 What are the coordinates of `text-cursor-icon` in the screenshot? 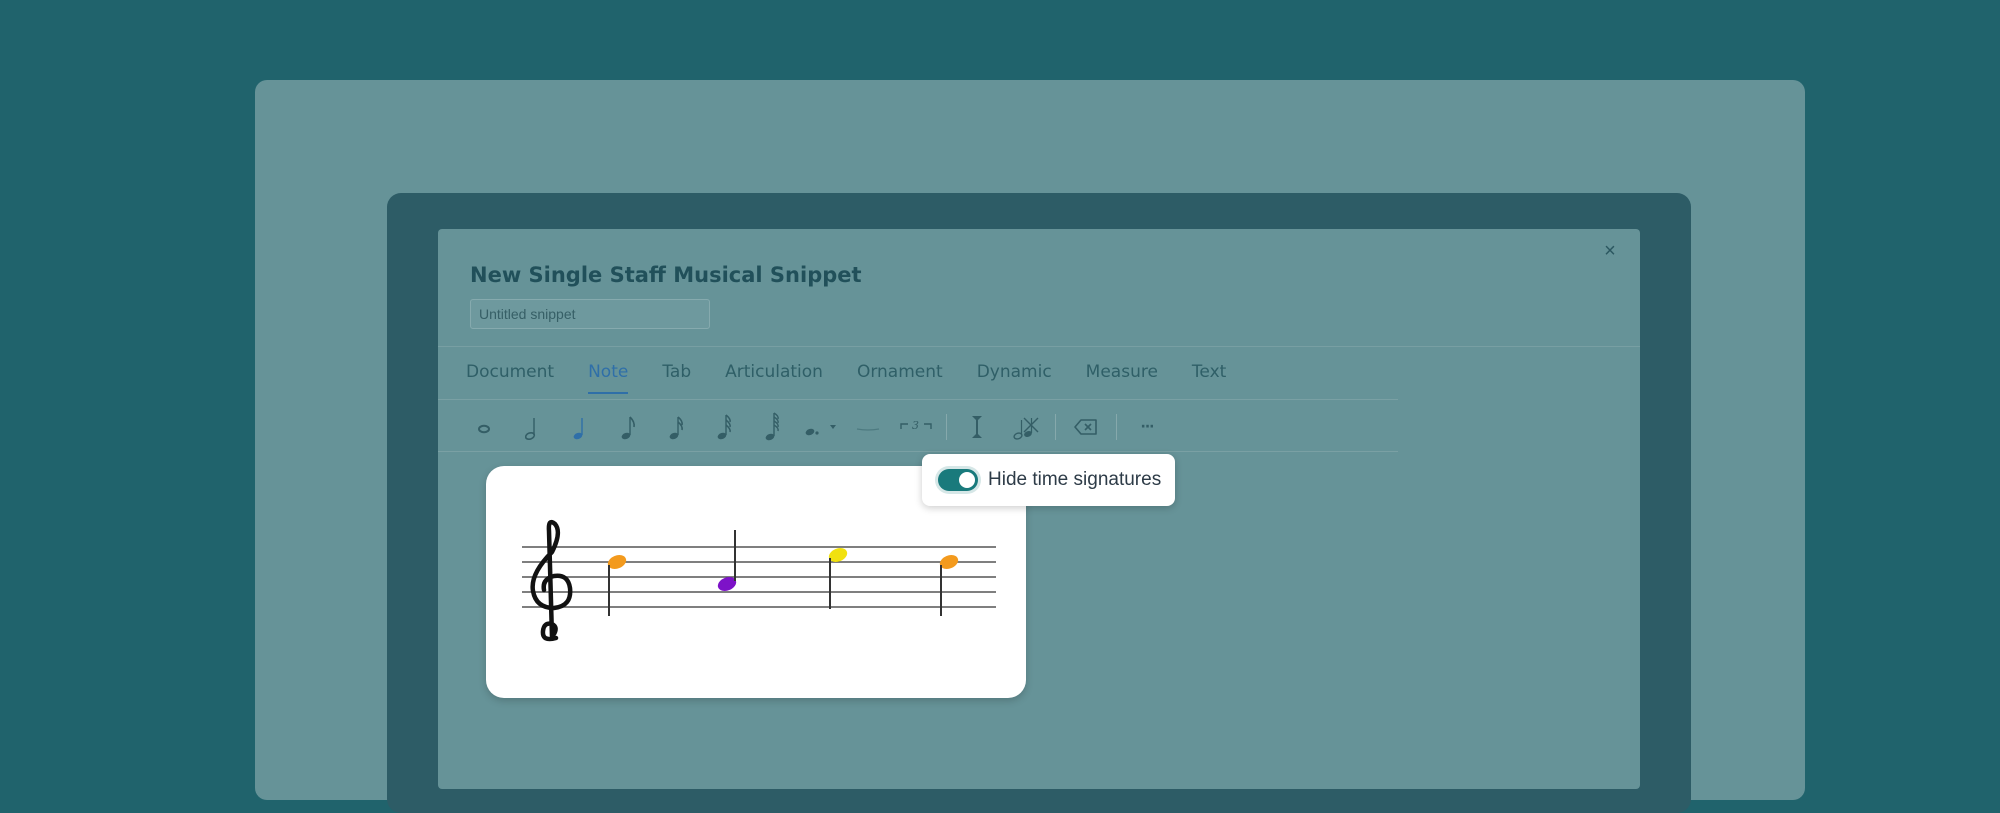 It's located at (977, 427).